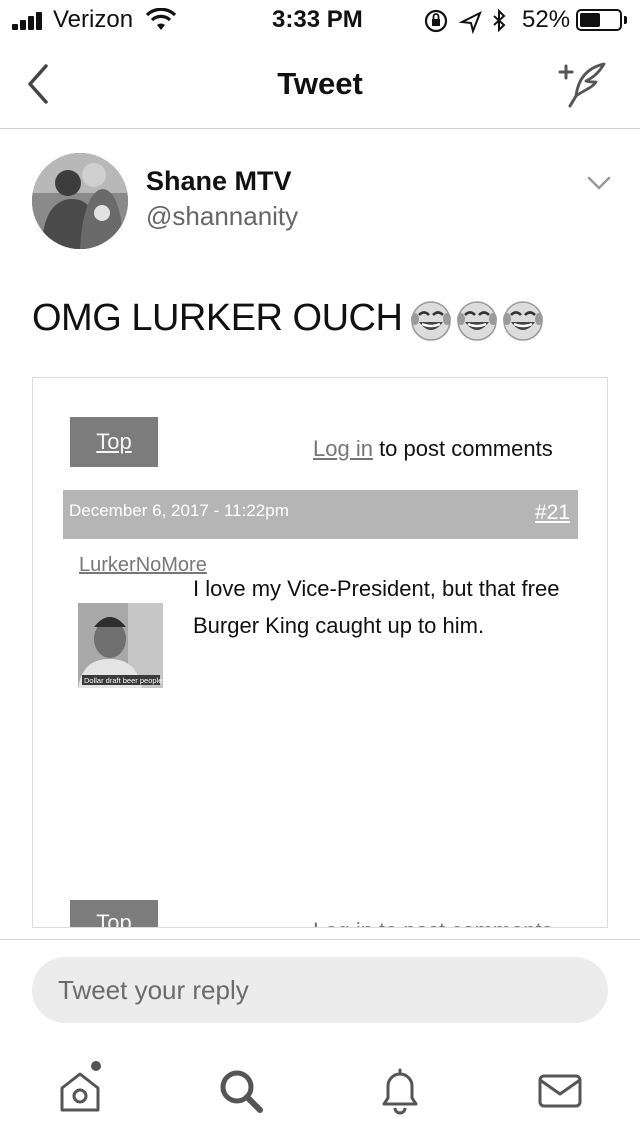 Image resolution: width=640 pixels, height=1136 pixels. Describe the element at coordinates (114, 913) in the screenshot. I see `top-button-2: Top` at that location.